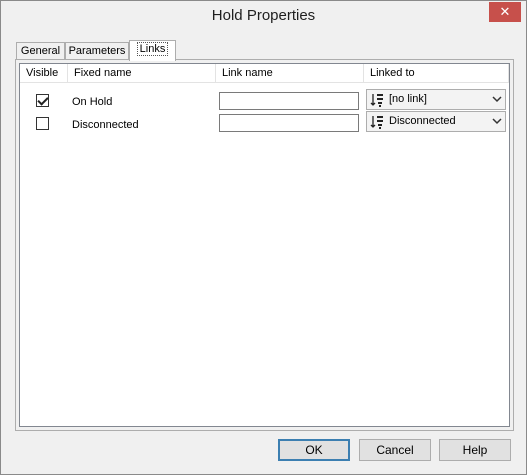 The image size is (527, 475). Describe the element at coordinates (290, 73) in the screenshot. I see `column-header-link-name: Link name` at that location.